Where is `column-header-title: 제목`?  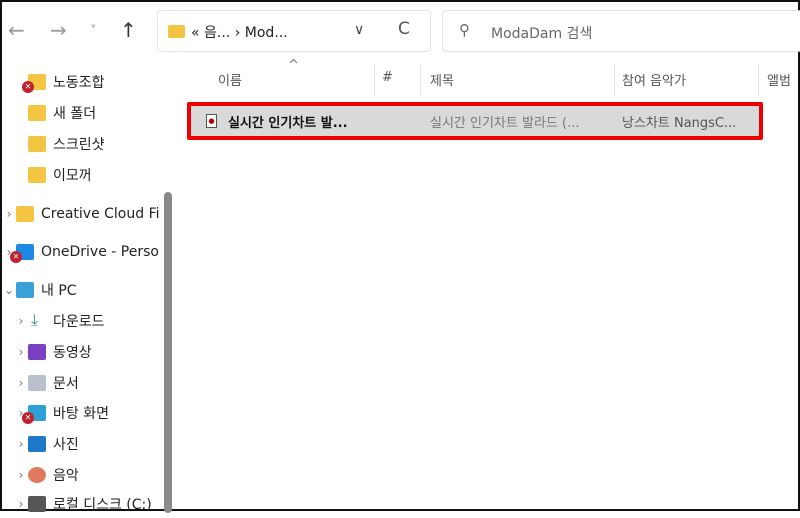
column-header-title: 제목 is located at coordinates (442, 81).